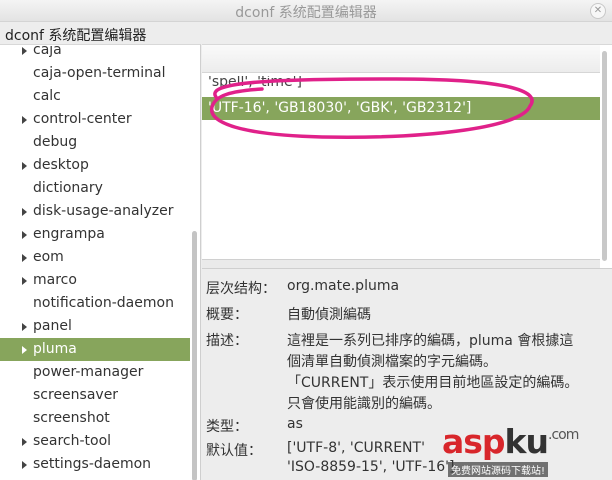  What do you see at coordinates (433, 383) in the screenshot?
I see `description-line: 「CURRENT」表示使用目前地區設定的編碼。` at bounding box center [433, 383].